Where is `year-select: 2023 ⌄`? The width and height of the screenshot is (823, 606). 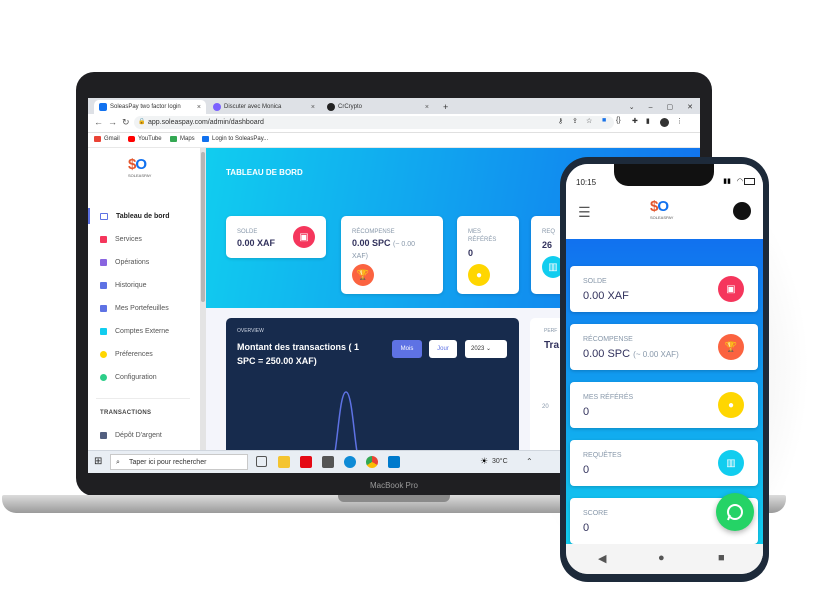
year-select: 2023 ⌄ is located at coordinates (486, 349).